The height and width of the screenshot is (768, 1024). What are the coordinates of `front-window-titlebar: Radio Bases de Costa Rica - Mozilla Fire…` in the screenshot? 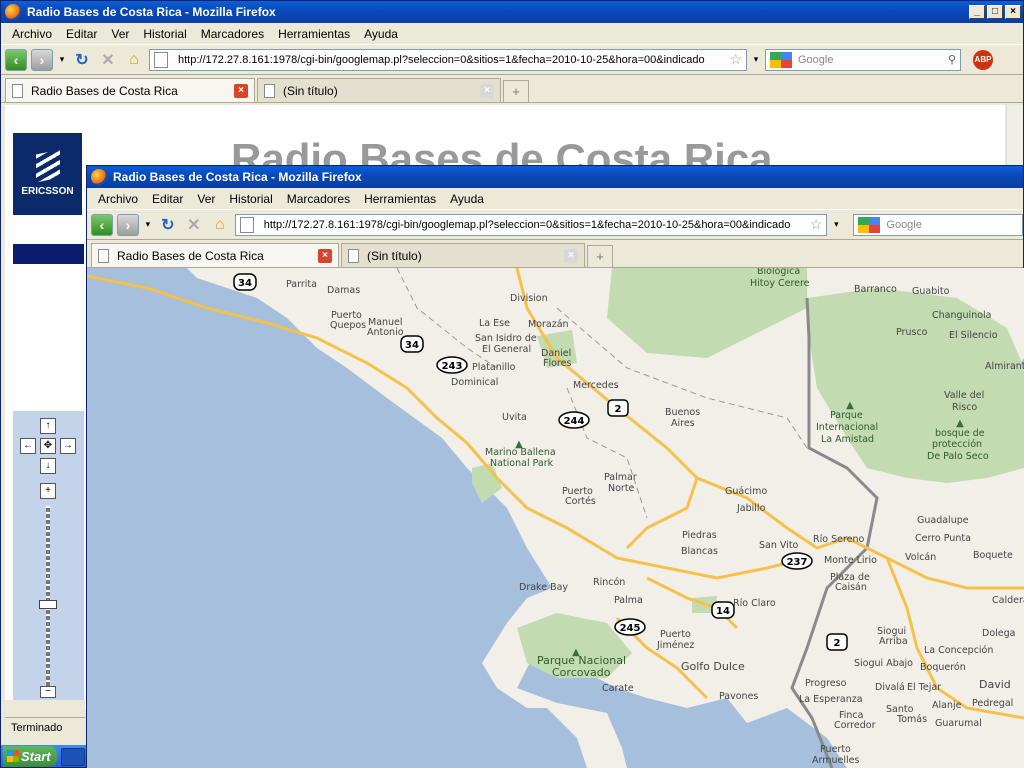 It's located at (555, 177).